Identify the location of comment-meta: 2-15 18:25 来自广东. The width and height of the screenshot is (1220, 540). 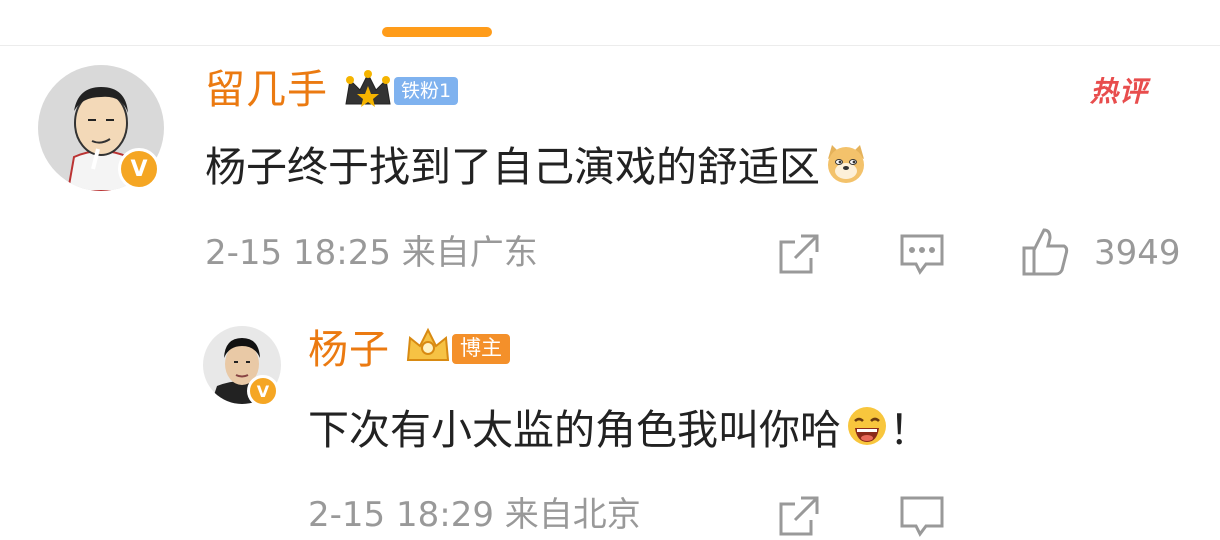
(371, 253).